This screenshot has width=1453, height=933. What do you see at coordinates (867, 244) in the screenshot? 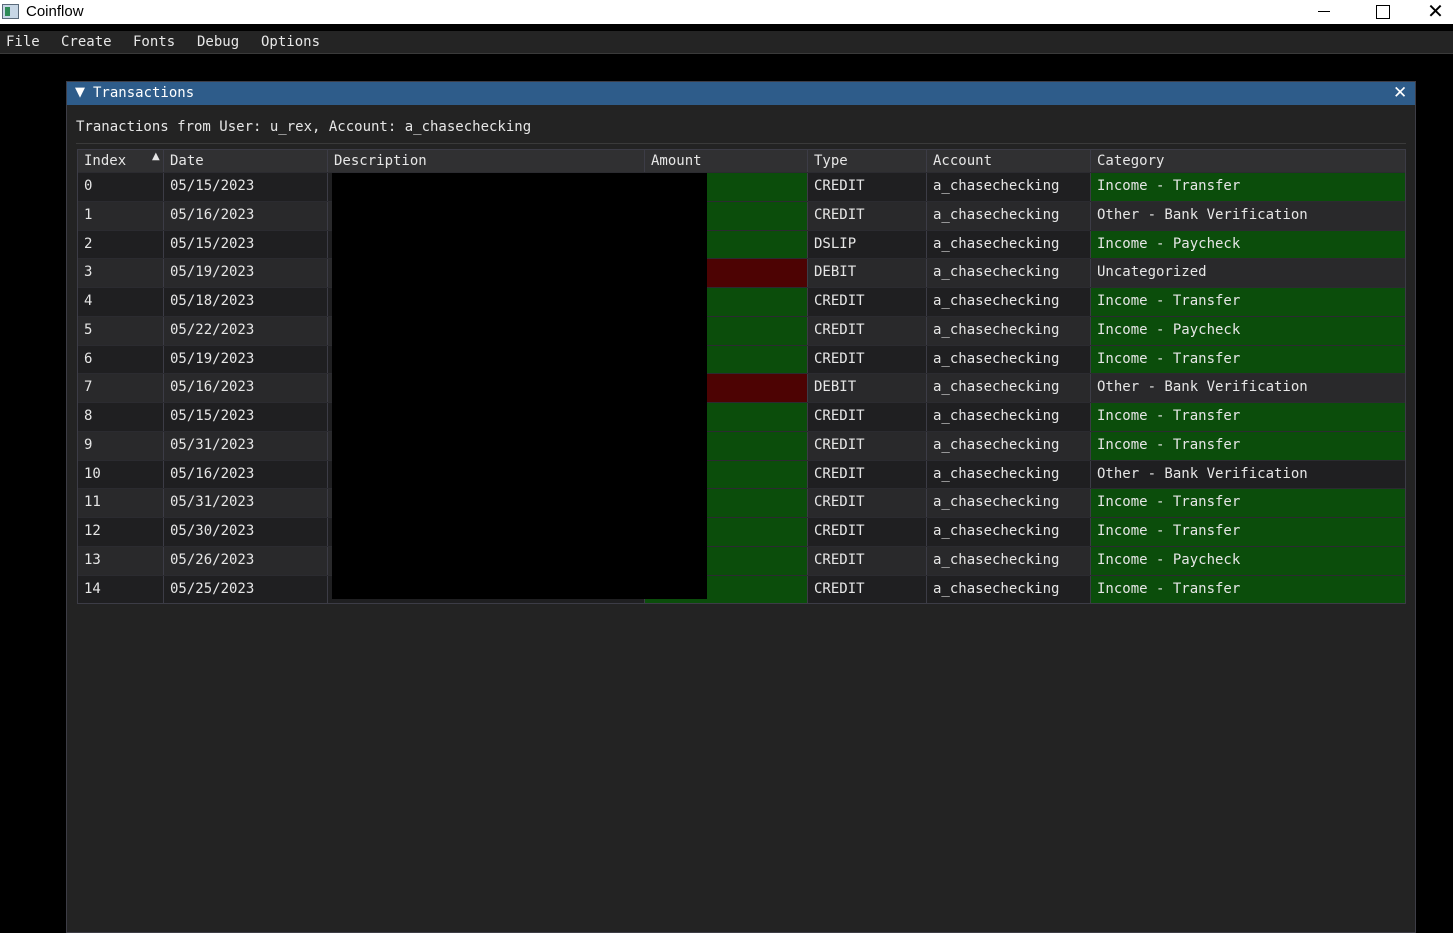
I see `cell-type: DSLIP` at bounding box center [867, 244].